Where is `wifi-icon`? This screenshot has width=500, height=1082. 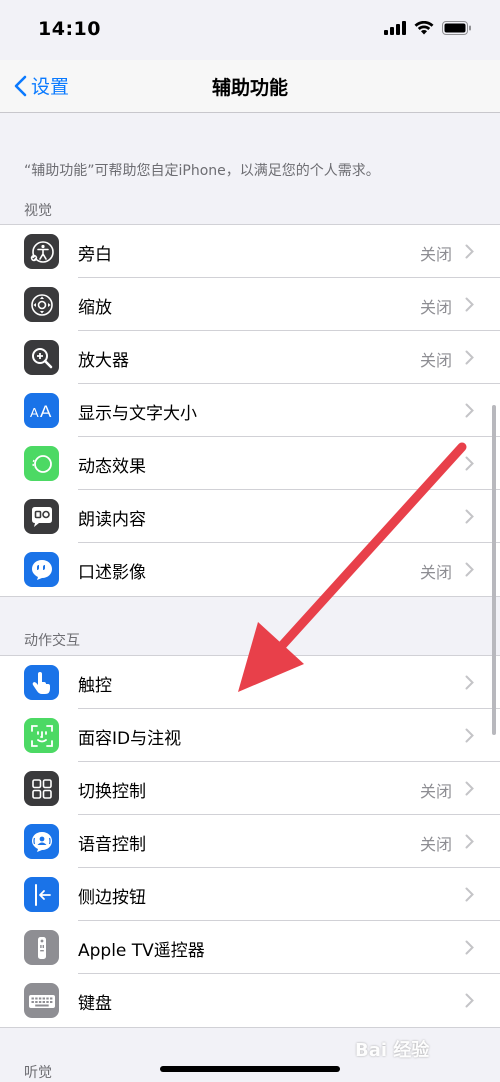 wifi-icon is located at coordinates (424, 29).